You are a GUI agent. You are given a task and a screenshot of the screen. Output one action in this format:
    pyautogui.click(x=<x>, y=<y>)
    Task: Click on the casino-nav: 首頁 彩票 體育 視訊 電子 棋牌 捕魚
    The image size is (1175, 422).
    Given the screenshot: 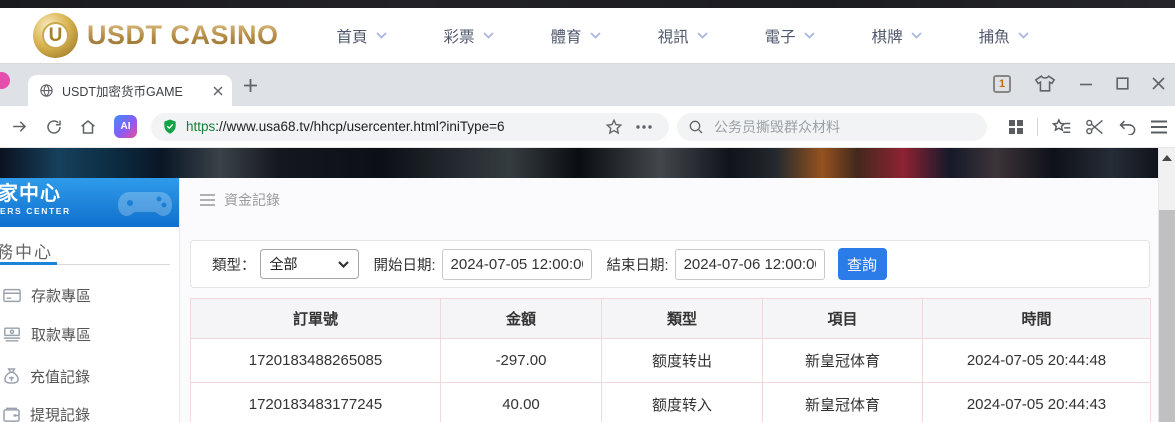 What is the action you would take?
    pyautogui.click(x=683, y=36)
    